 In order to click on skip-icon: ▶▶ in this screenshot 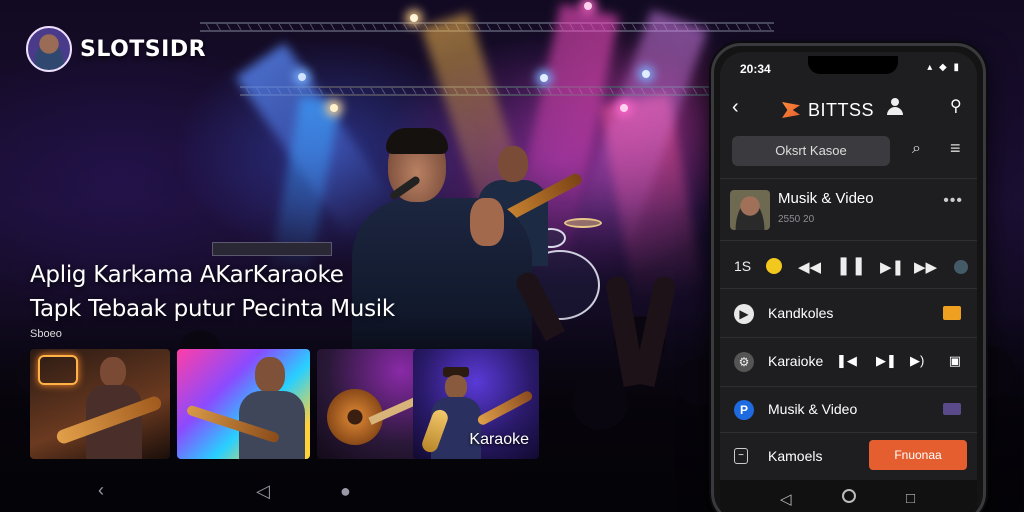, I will do `click(925, 267)`.